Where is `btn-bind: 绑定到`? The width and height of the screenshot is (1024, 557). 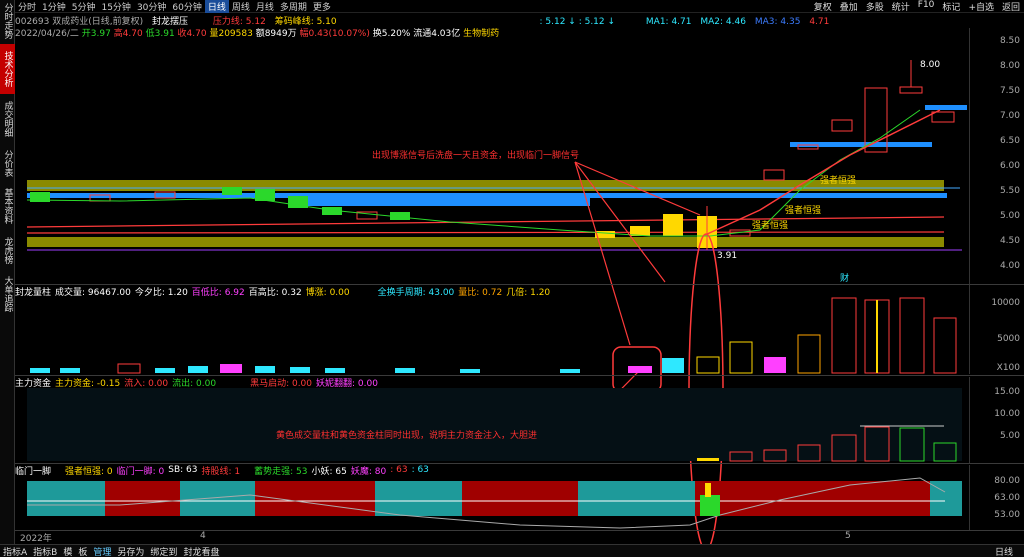
btn-bind: 绑定到 is located at coordinates (163, 551).